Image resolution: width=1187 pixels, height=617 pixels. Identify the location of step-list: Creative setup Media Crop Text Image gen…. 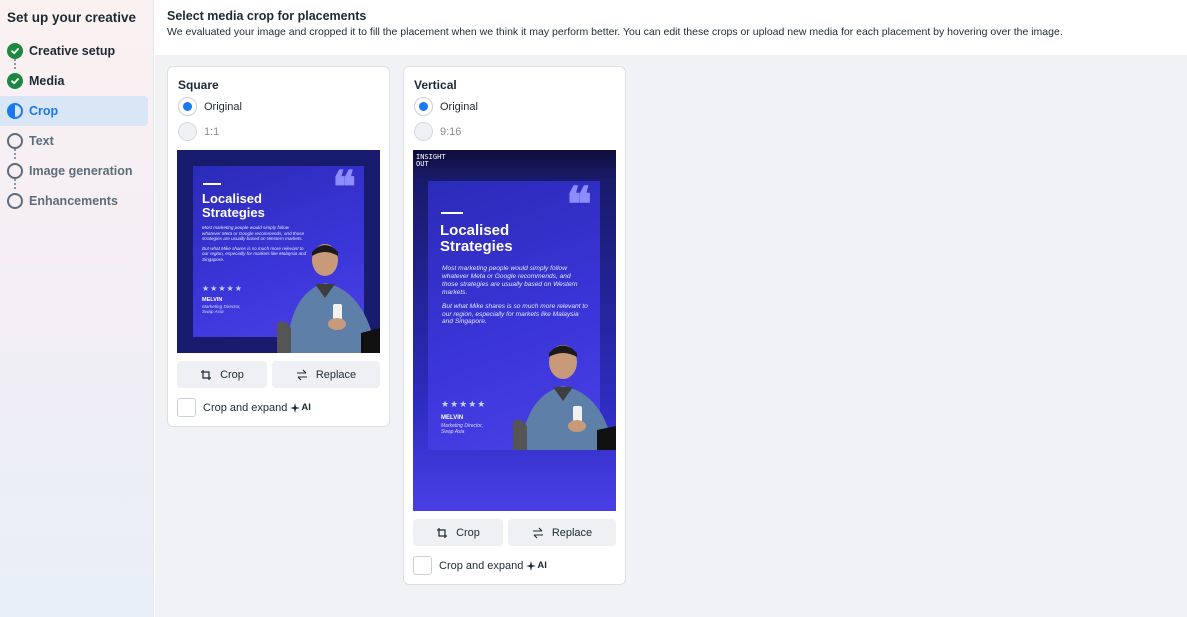
(77, 126).